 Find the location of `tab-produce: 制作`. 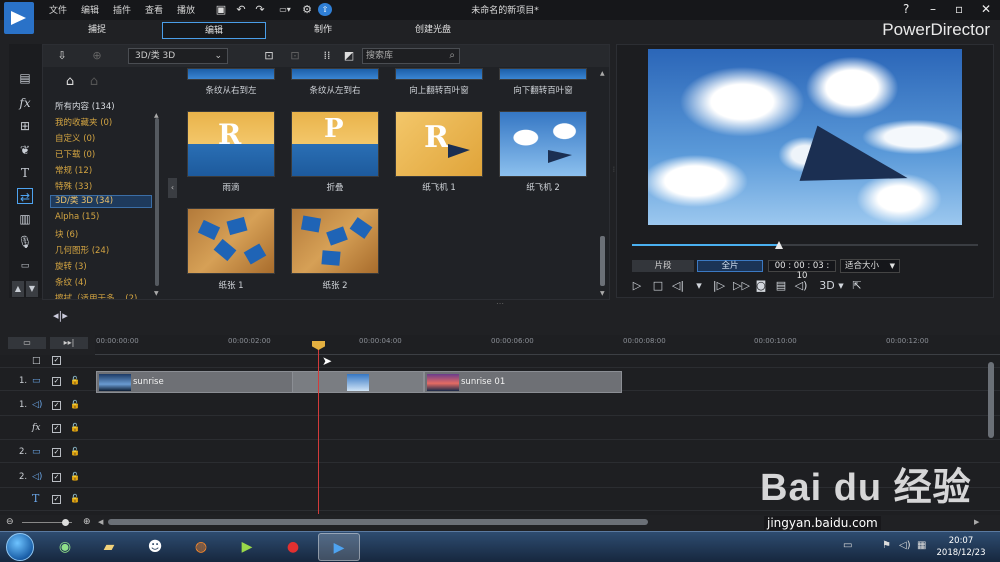

tab-produce: 制作 is located at coordinates (323, 30).